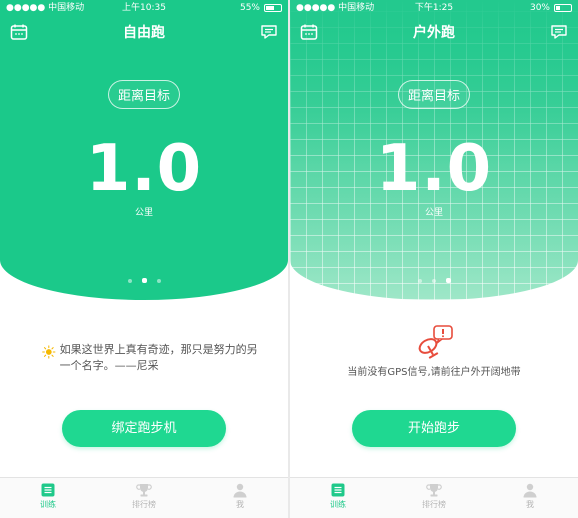 Image resolution: width=578 pixels, height=518 pixels. I want to click on motivation-quote: 如果这世界上真有奇迹，那只是努力的另一个名字。——尼采, so click(152, 358).